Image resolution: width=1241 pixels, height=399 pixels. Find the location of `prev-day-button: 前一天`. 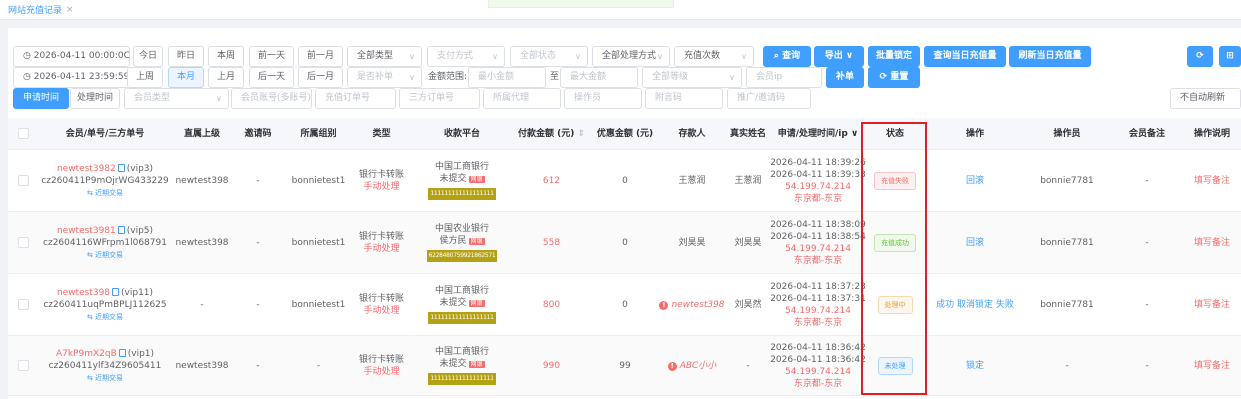

prev-day-button: 前一天 is located at coordinates (271, 56).